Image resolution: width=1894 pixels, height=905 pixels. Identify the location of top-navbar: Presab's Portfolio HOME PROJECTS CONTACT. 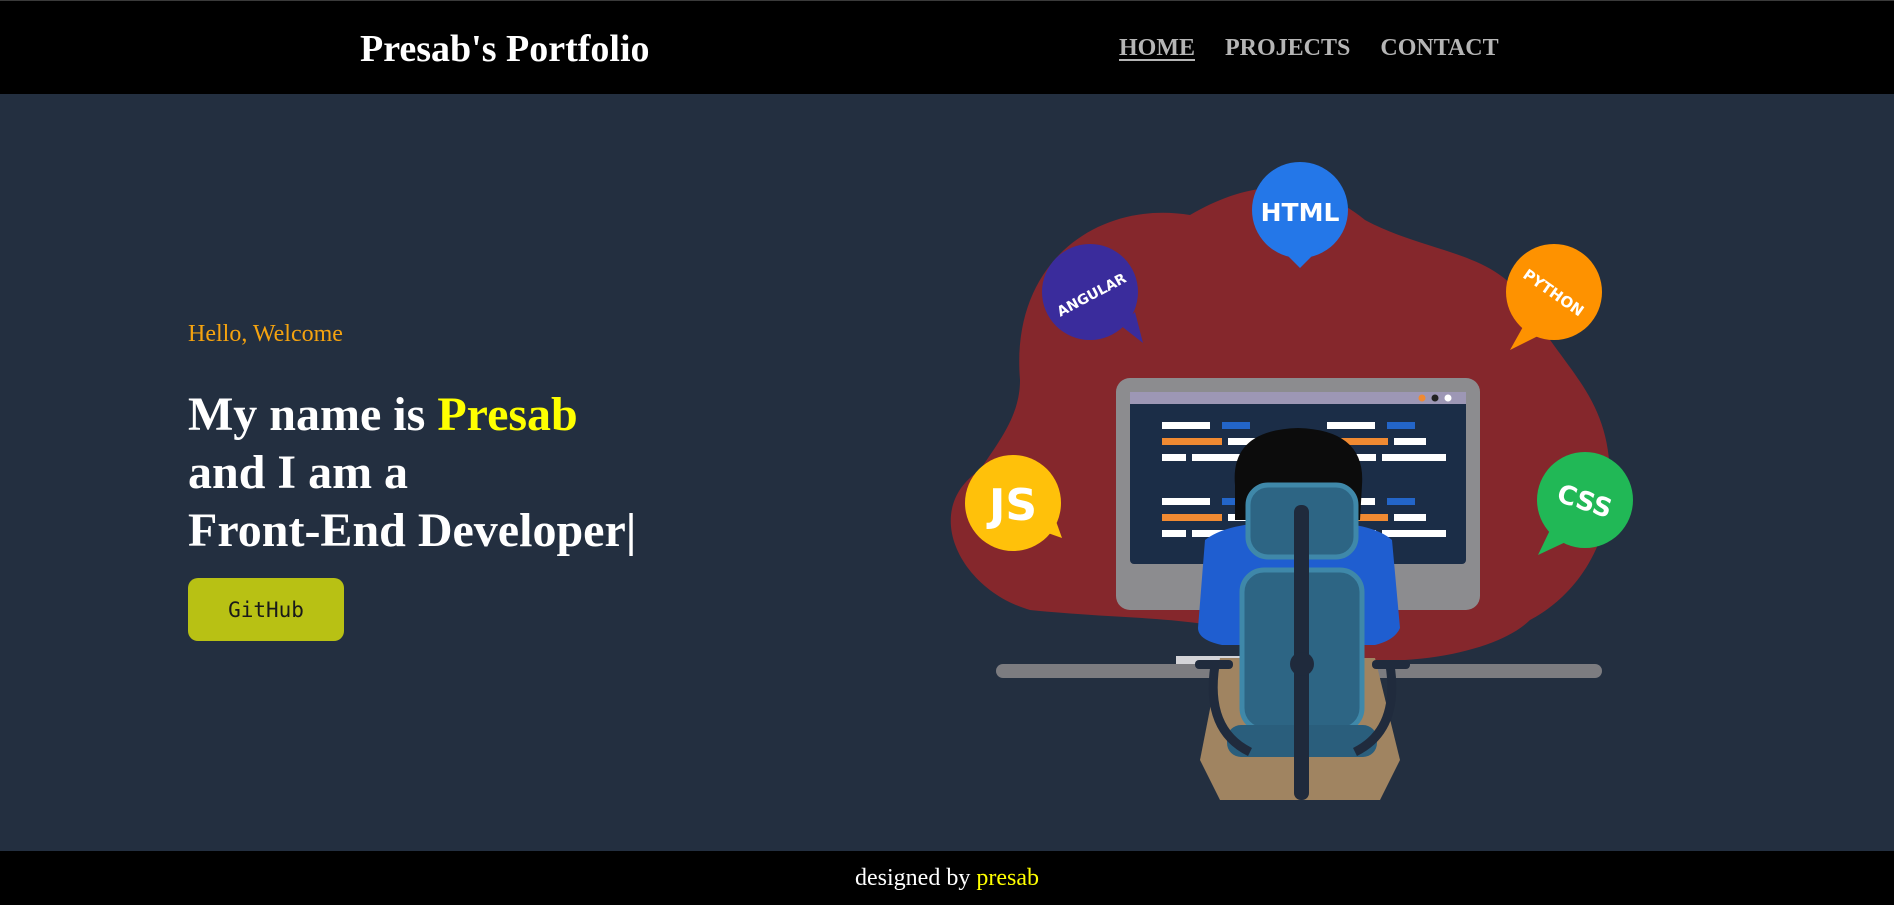
(947, 47).